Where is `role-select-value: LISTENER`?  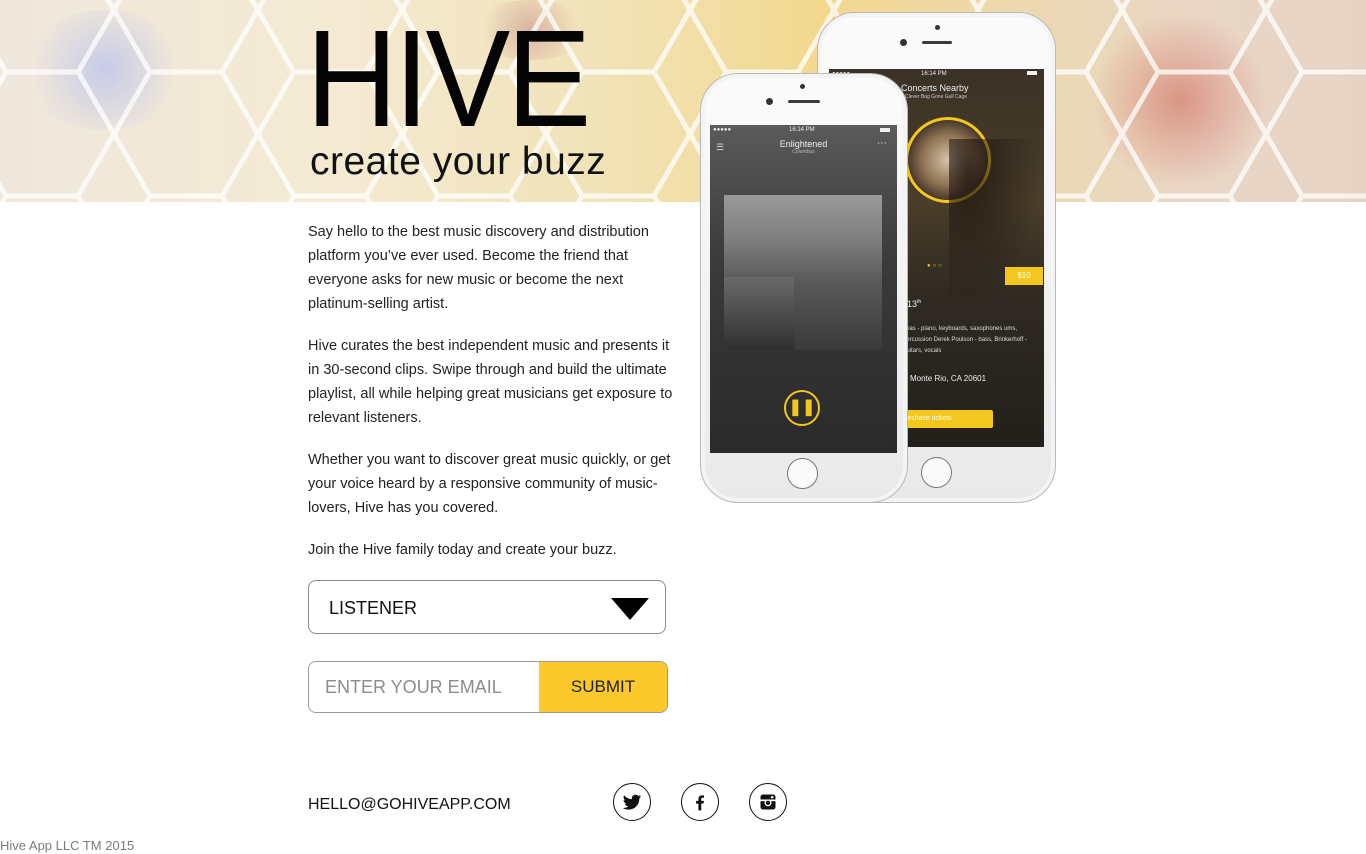 role-select-value: LISTENER is located at coordinates (373, 608).